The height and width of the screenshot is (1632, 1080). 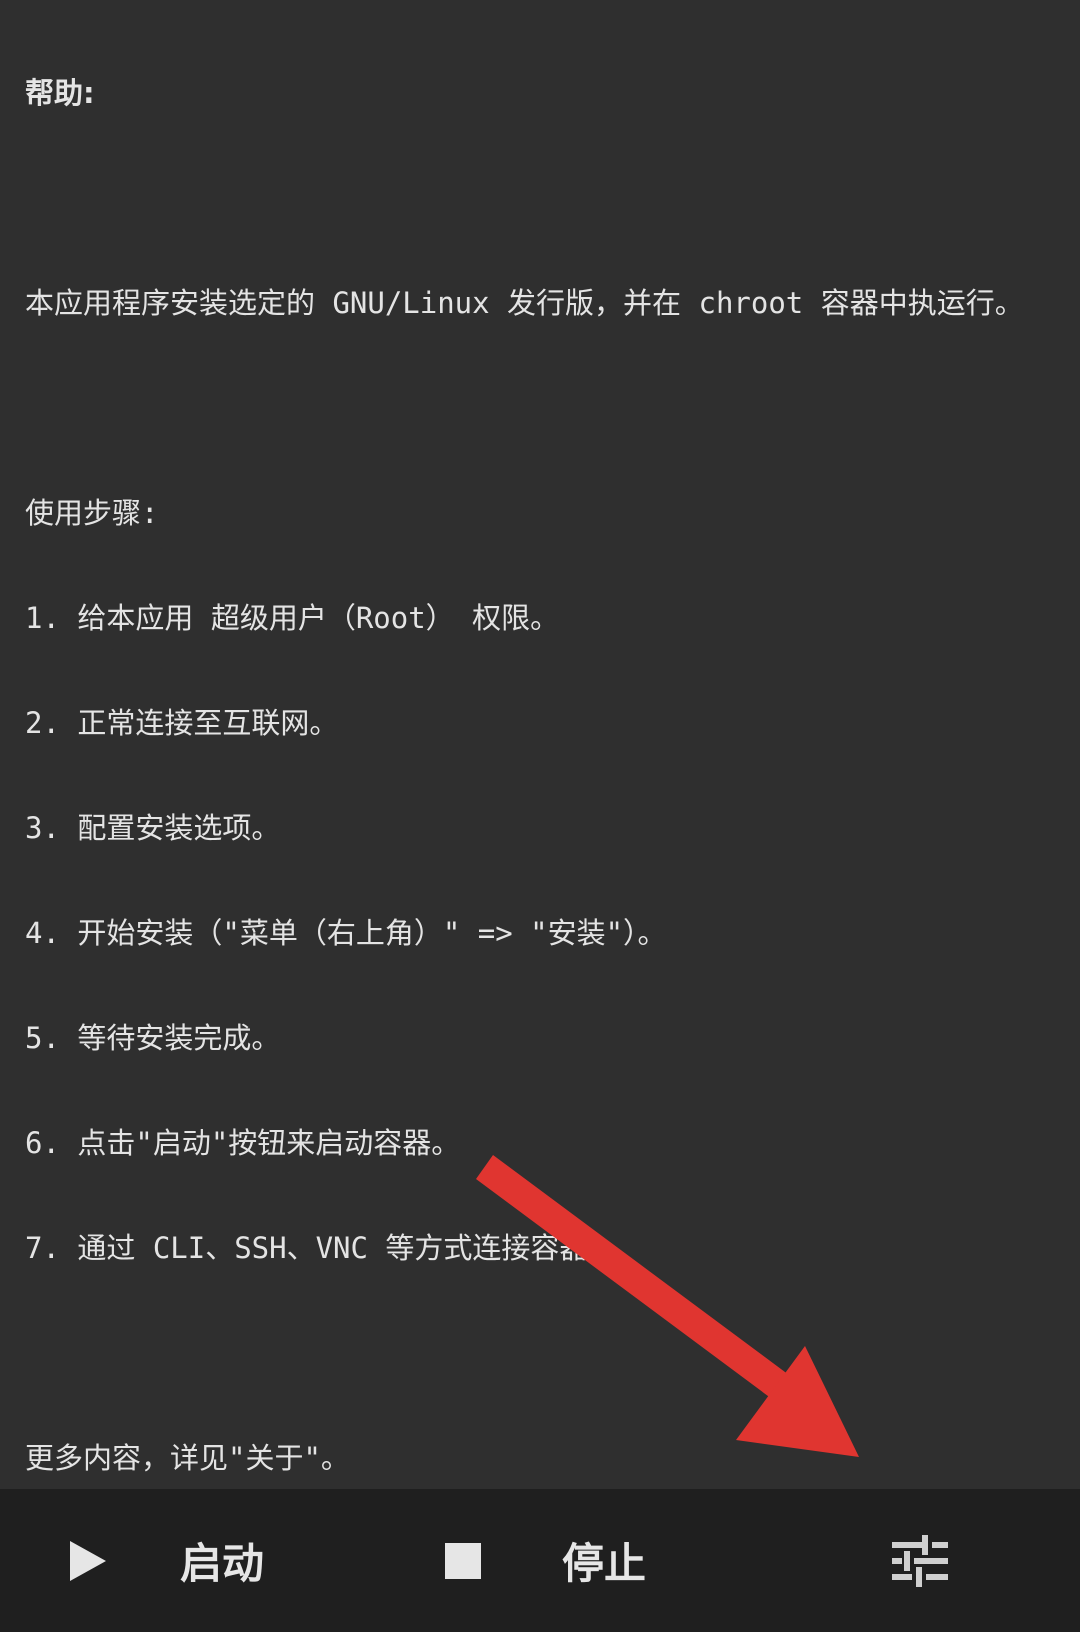 I want to click on step-2: 2. 正常连接至互联网。, so click(x=182, y=723).